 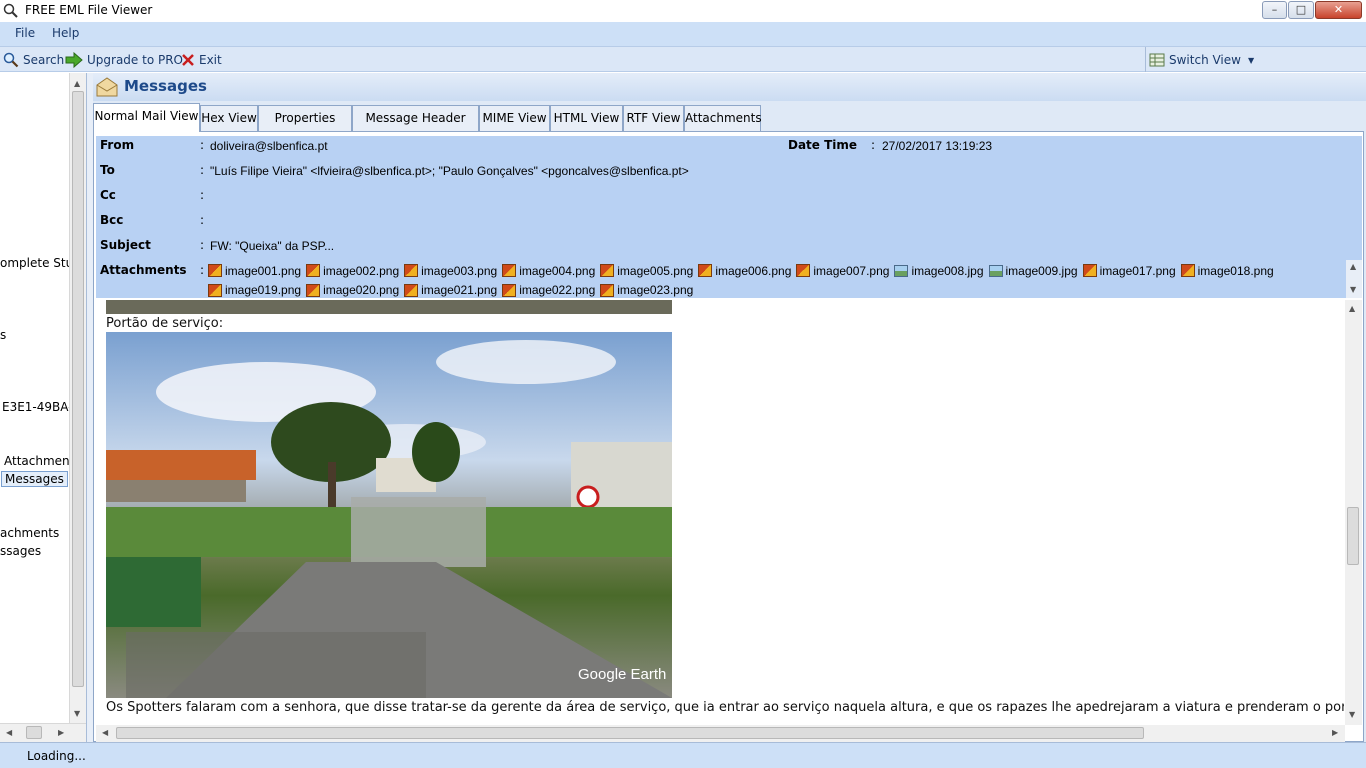 I want to click on attachment-item: image007.png, so click(x=842, y=270).